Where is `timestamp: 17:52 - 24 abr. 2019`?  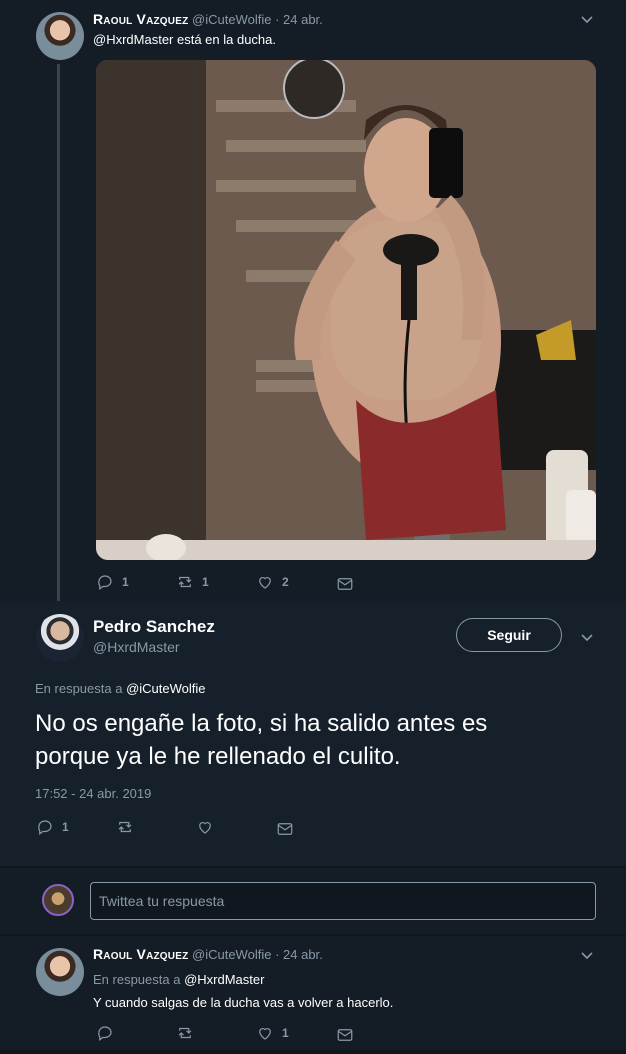
timestamp: 17:52 - 24 abr. 2019 is located at coordinates (93, 793).